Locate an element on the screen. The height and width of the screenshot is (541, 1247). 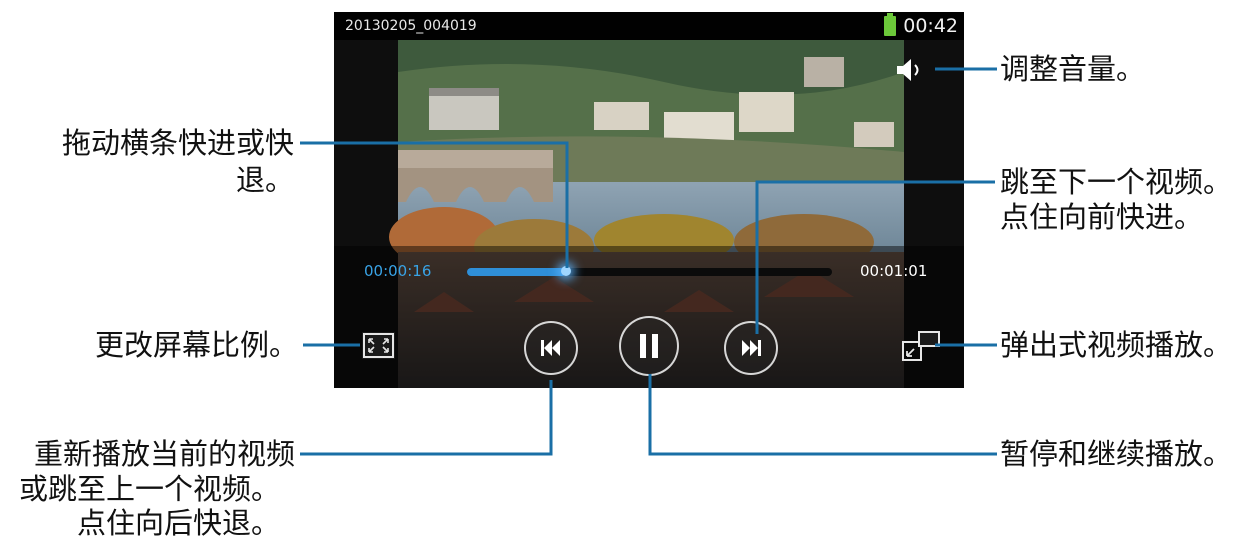
total-time: 00:01:01 is located at coordinates (894, 271).